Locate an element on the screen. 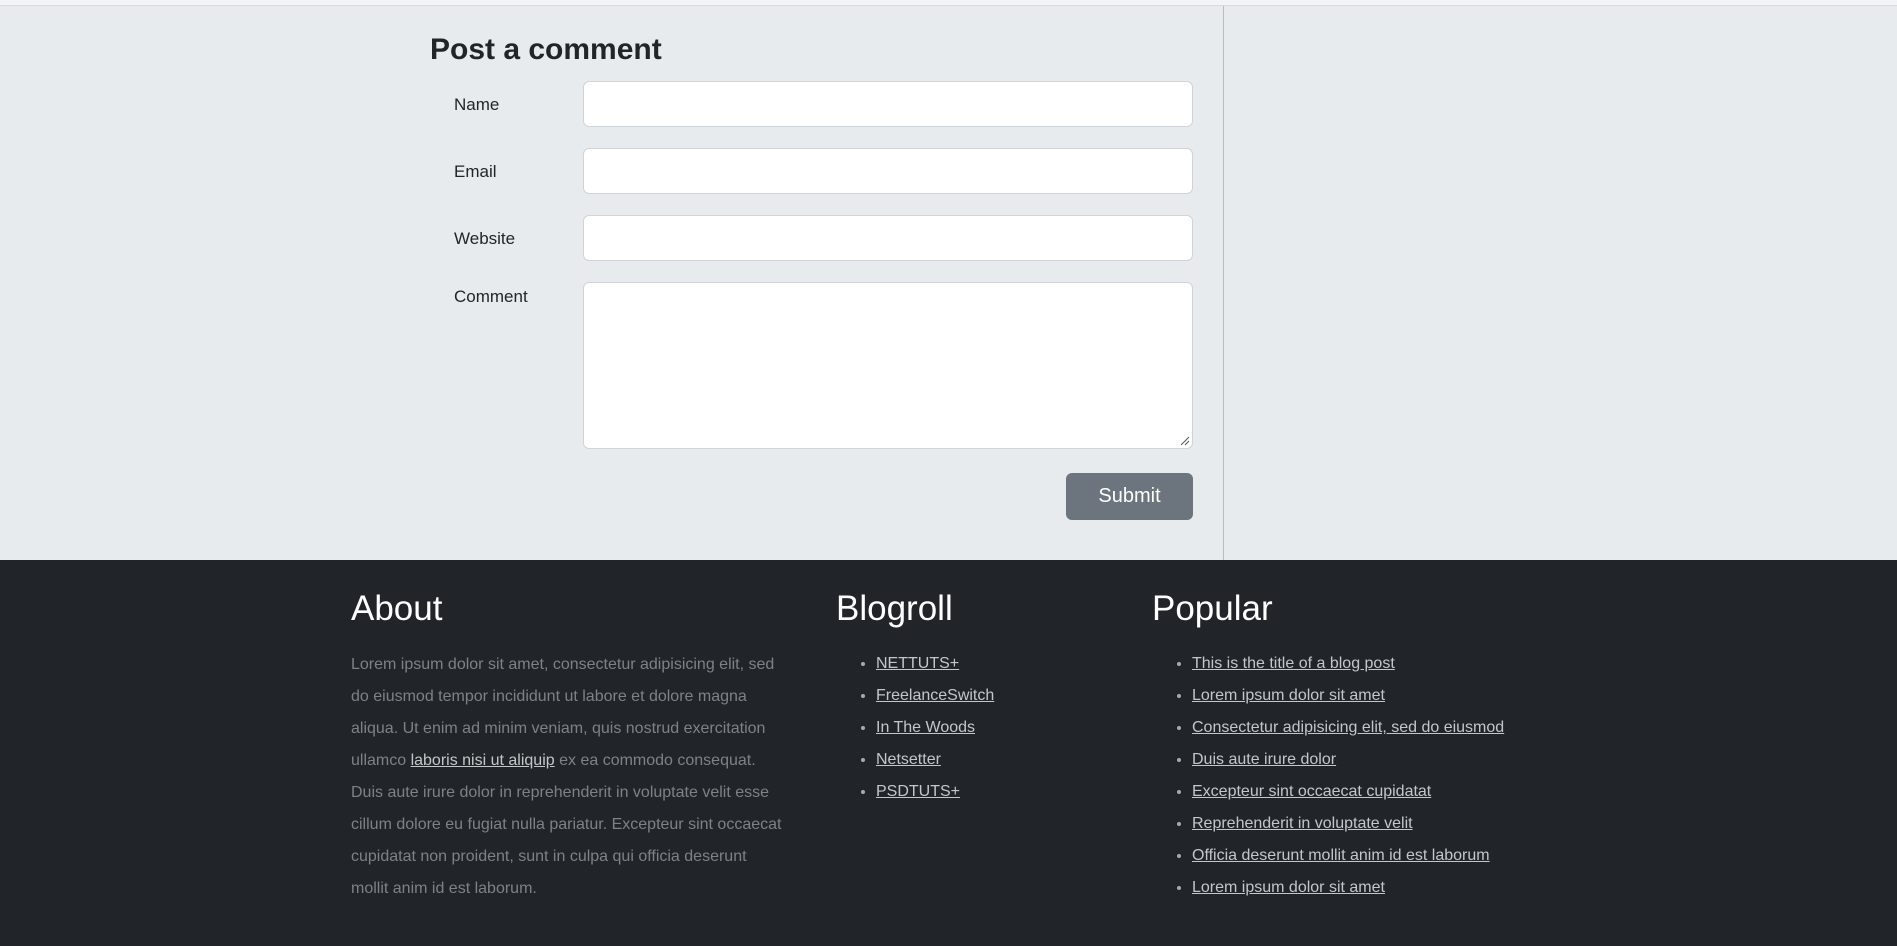 Image resolution: width=1897 pixels, height=946 pixels. popular-heading: Popular is located at coordinates (1212, 608).